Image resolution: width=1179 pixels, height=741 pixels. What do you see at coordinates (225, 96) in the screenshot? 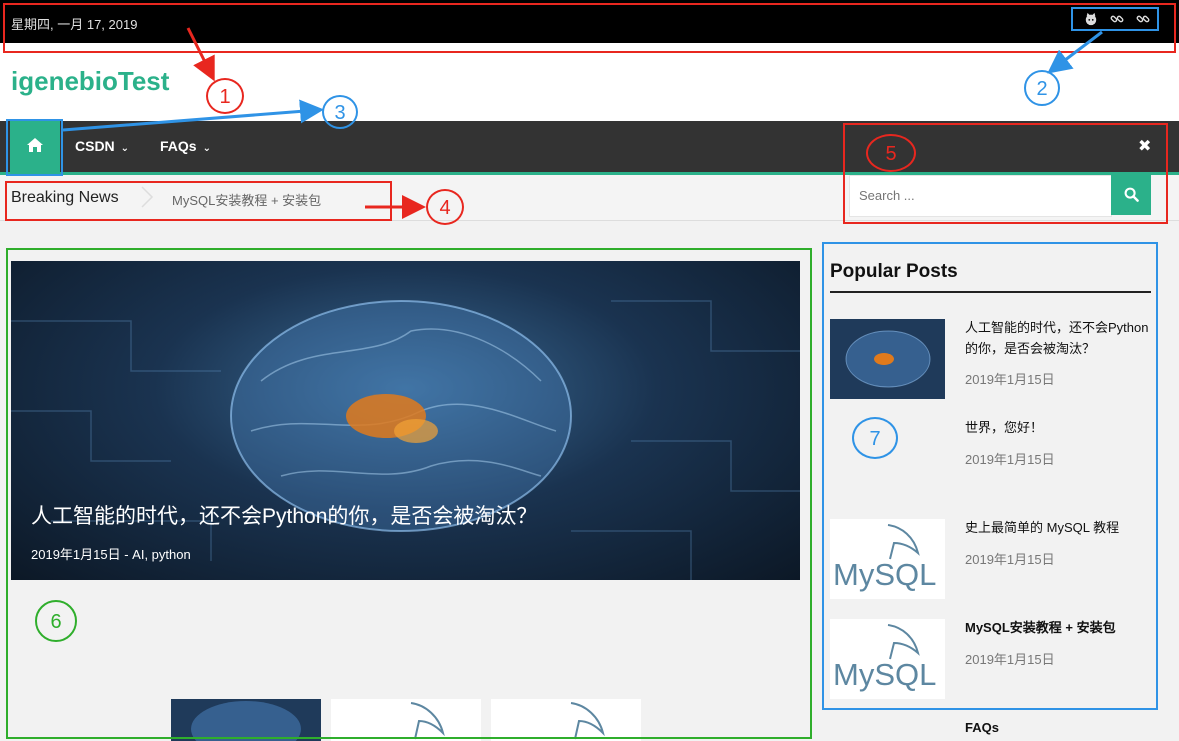
I see `annotation-label: 1` at bounding box center [225, 96].